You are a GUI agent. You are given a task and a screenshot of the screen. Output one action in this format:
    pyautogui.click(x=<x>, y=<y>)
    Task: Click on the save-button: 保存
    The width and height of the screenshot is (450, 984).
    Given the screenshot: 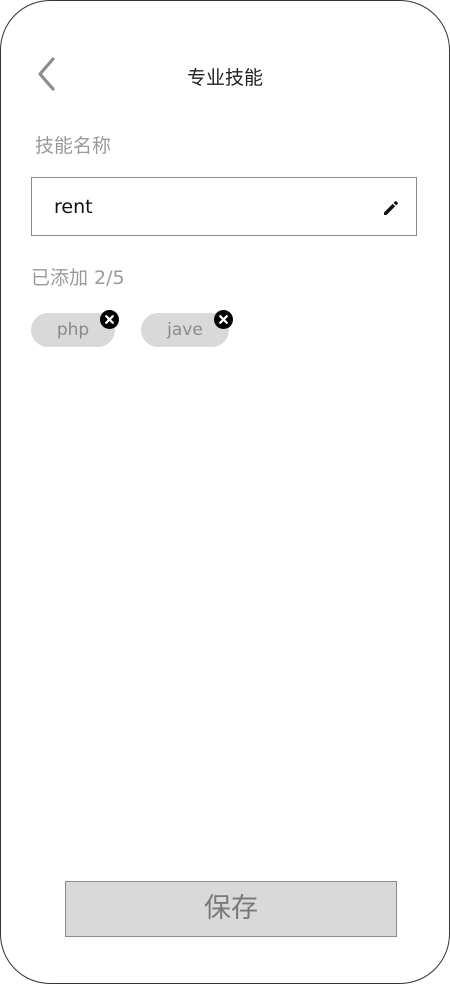 What is the action you would take?
    pyautogui.click(x=231, y=909)
    